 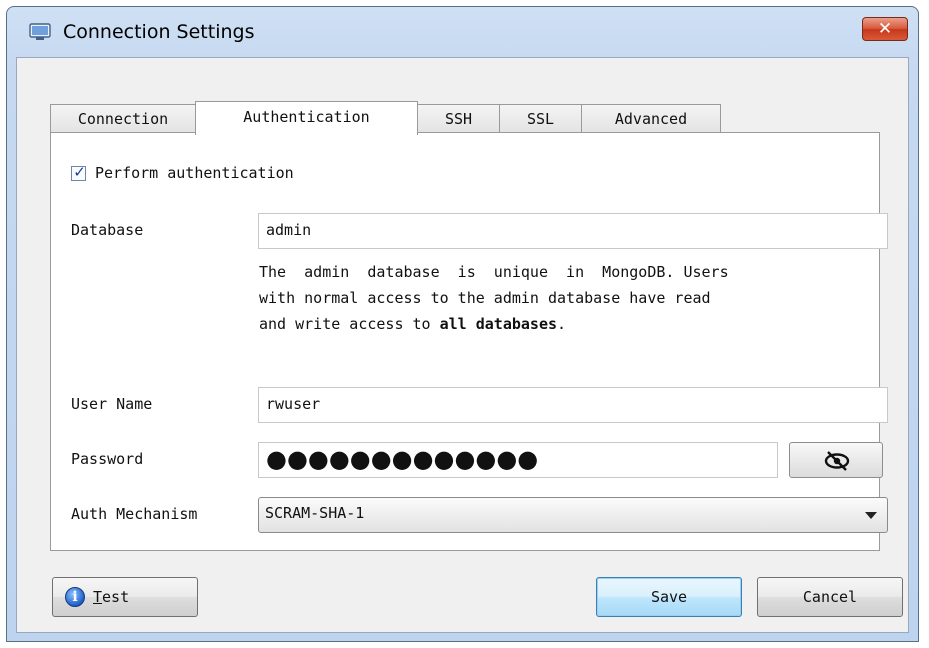 What do you see at coordinates (194, 173) in the screenshot?
I see `perform-authentication-label: Perform authentication` at bounding box center [194, 173].